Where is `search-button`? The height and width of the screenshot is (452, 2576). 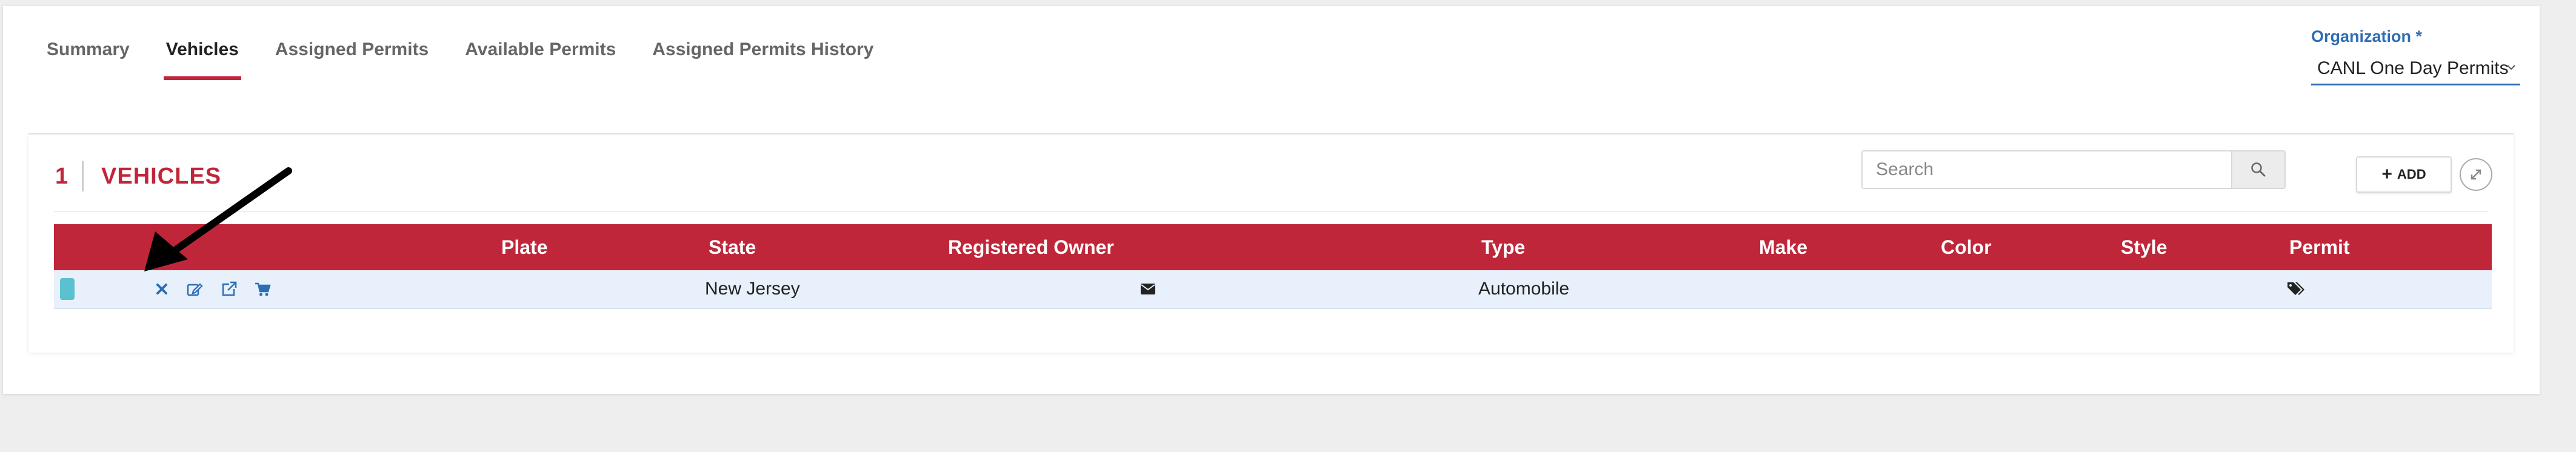
search-button is located at coordinates (2257, 169).